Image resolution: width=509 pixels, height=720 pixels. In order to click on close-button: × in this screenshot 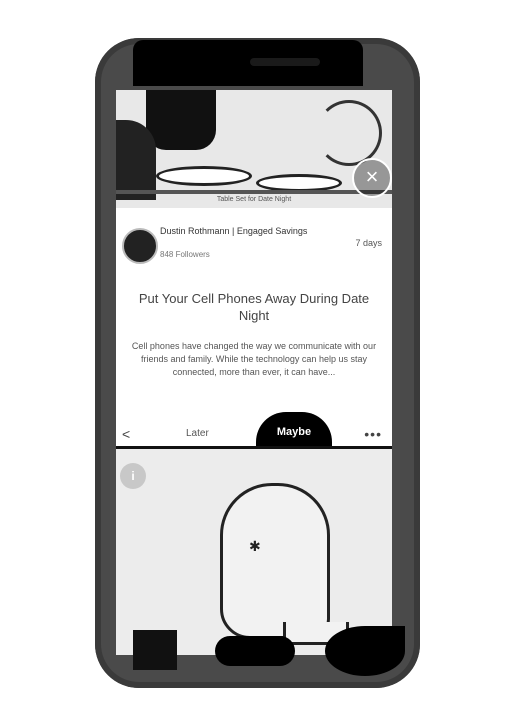, I will do `click(372, 178)`.